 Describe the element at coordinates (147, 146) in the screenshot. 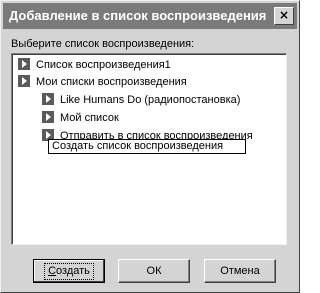

I see `new-playlist-name-input: Создать список воспроизведения` at that location.